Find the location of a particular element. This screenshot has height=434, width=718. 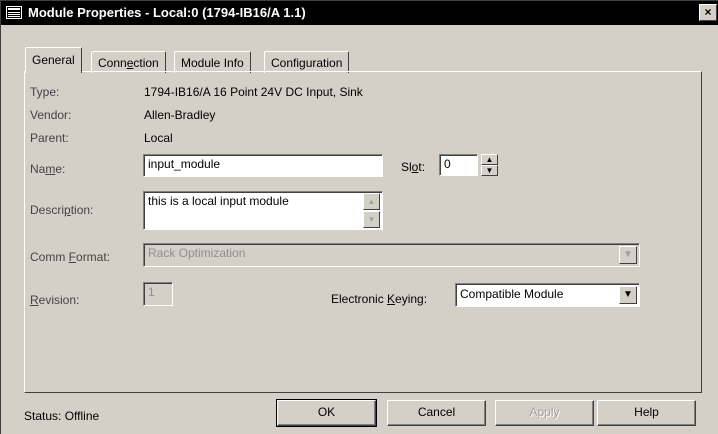

tab-configuration: Configuration is located at coordinates (307, 62).